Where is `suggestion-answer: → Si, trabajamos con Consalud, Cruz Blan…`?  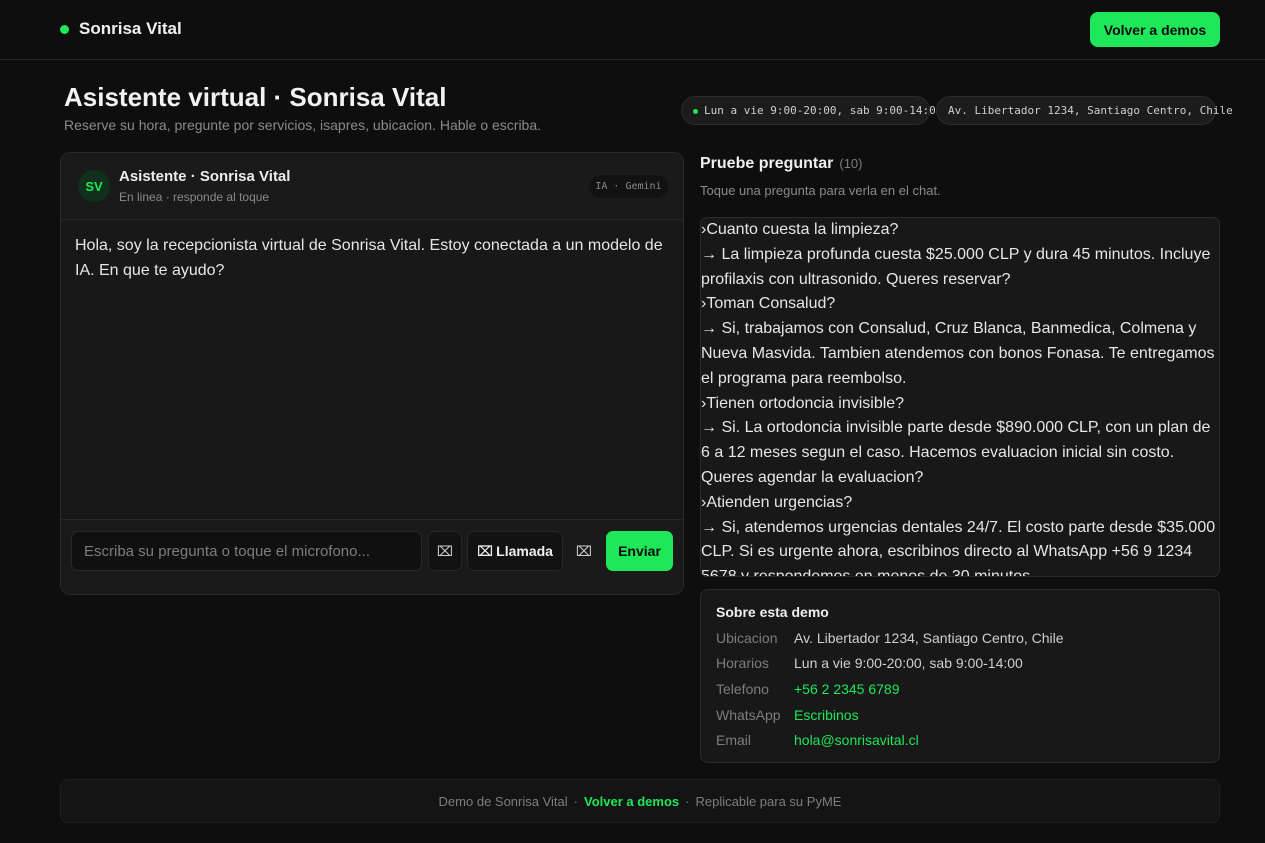 suggestion-answer: → Si, trabajamos con Consalud, Cruz Blan… is located at coordinates (958, 353).